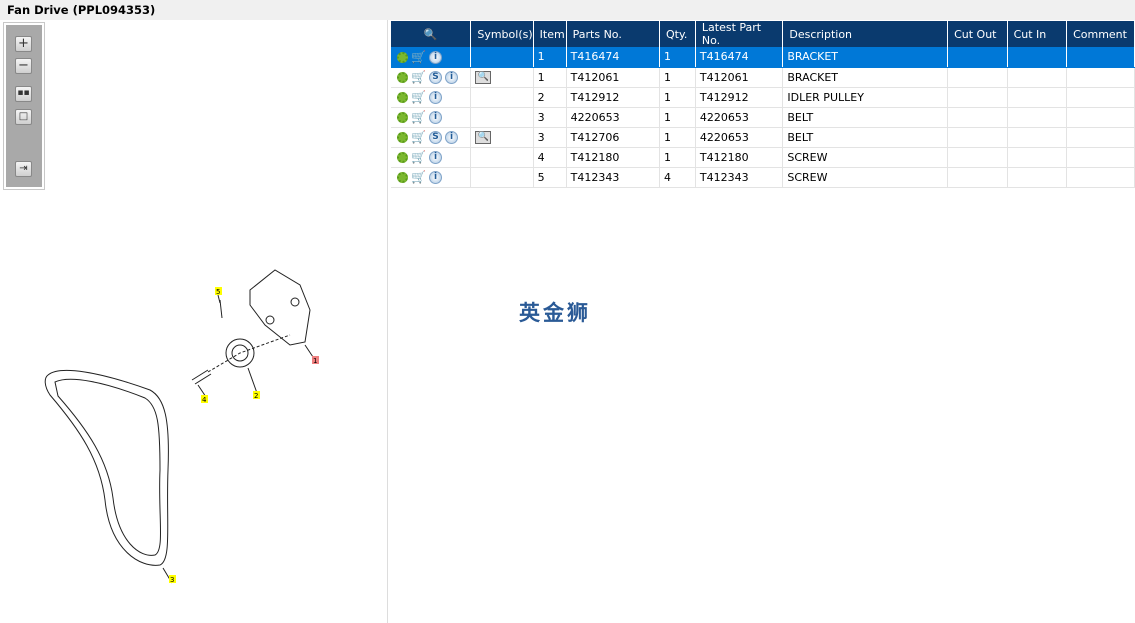 The height and width of the screenshot is (623, 1135). Describe the element at coordinates (218, 292) in the screenshot. I see `callout-5: 5` at that location.